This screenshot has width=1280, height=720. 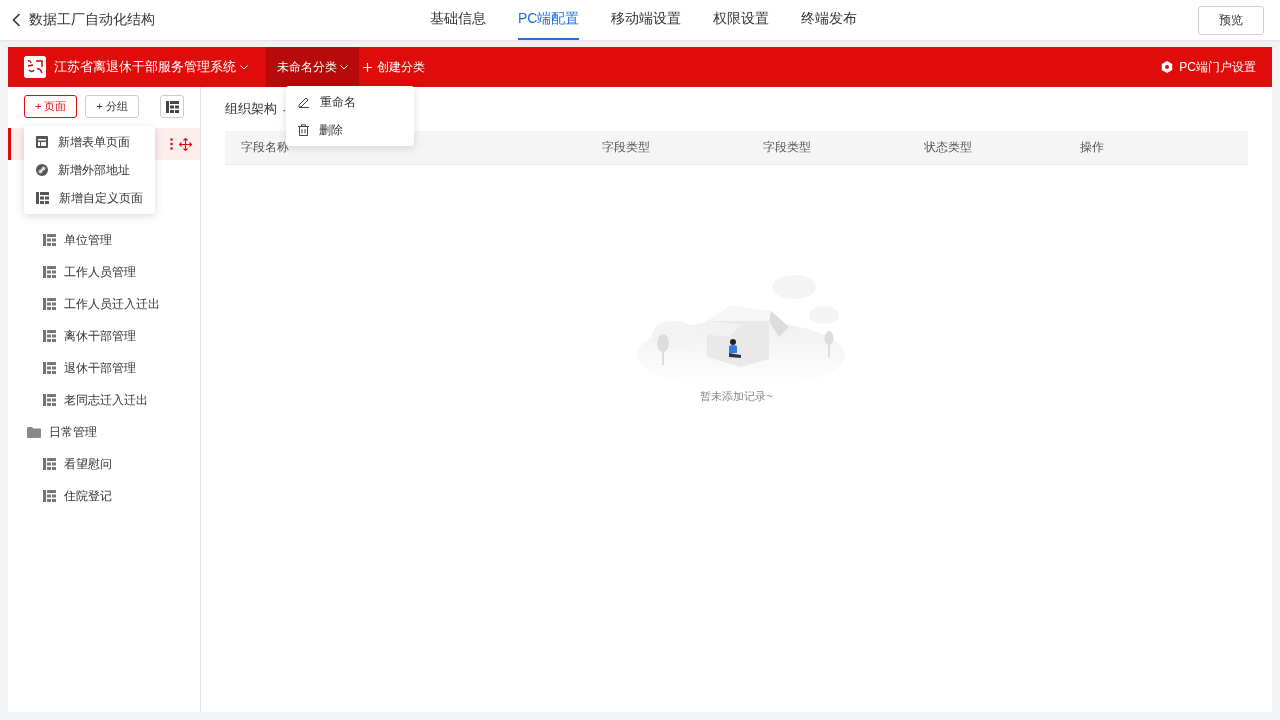 What do you see at coordinates (42, 170) in the screenshot?
I see `link-icon` at bounding box center [42, 170].